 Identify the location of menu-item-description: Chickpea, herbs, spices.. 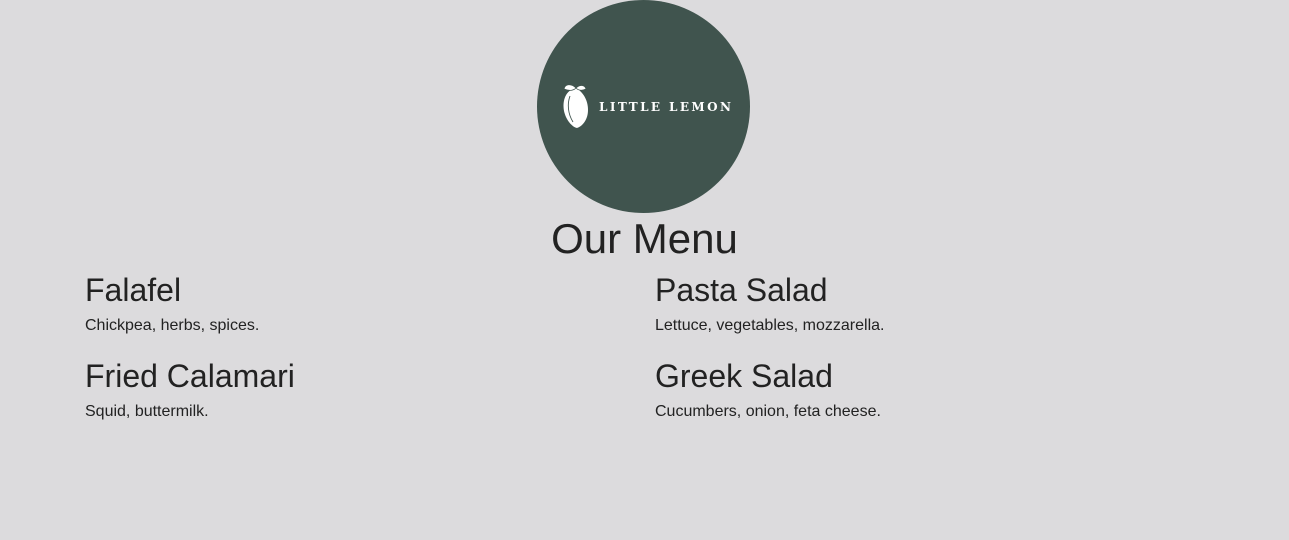
(172, 325).